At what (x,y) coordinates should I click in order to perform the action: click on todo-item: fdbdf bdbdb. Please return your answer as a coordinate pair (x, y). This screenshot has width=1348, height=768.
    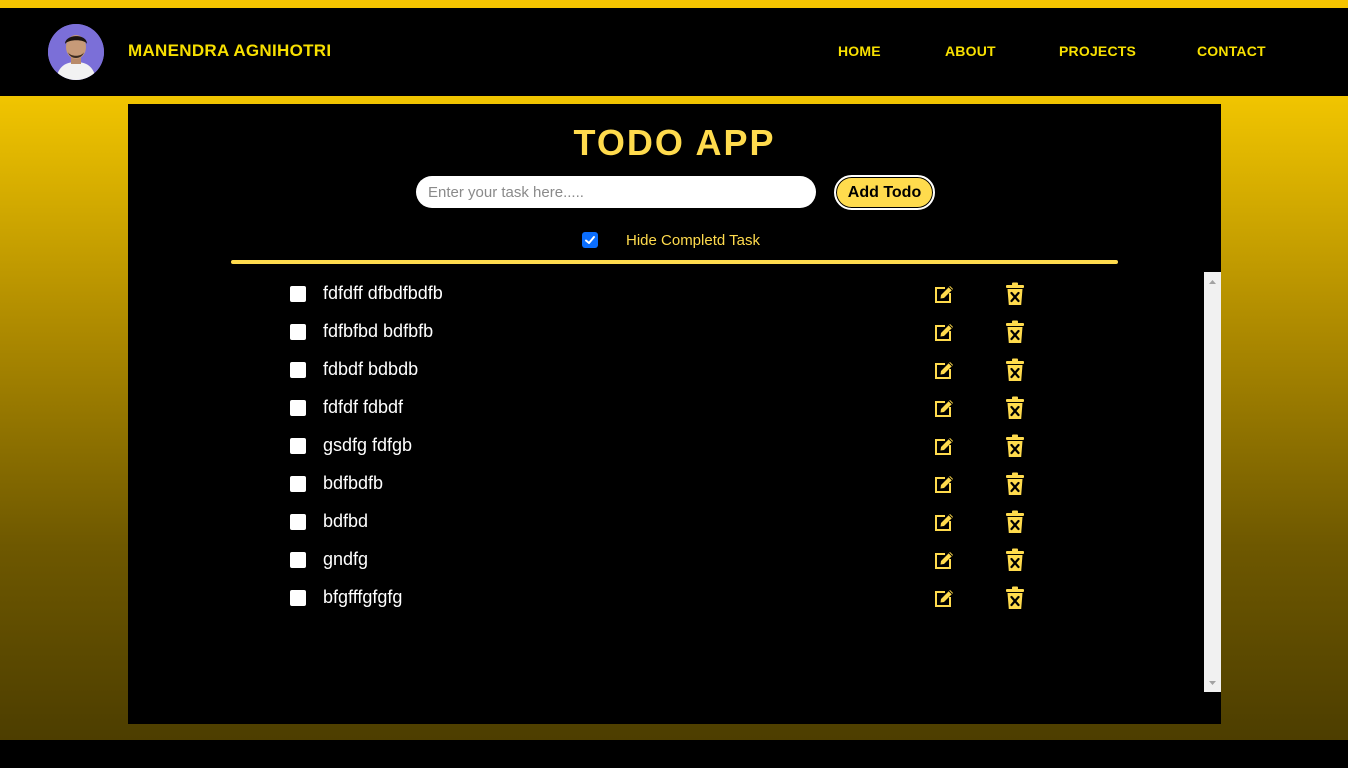
    Looking at the image, I should click on (666, 373).